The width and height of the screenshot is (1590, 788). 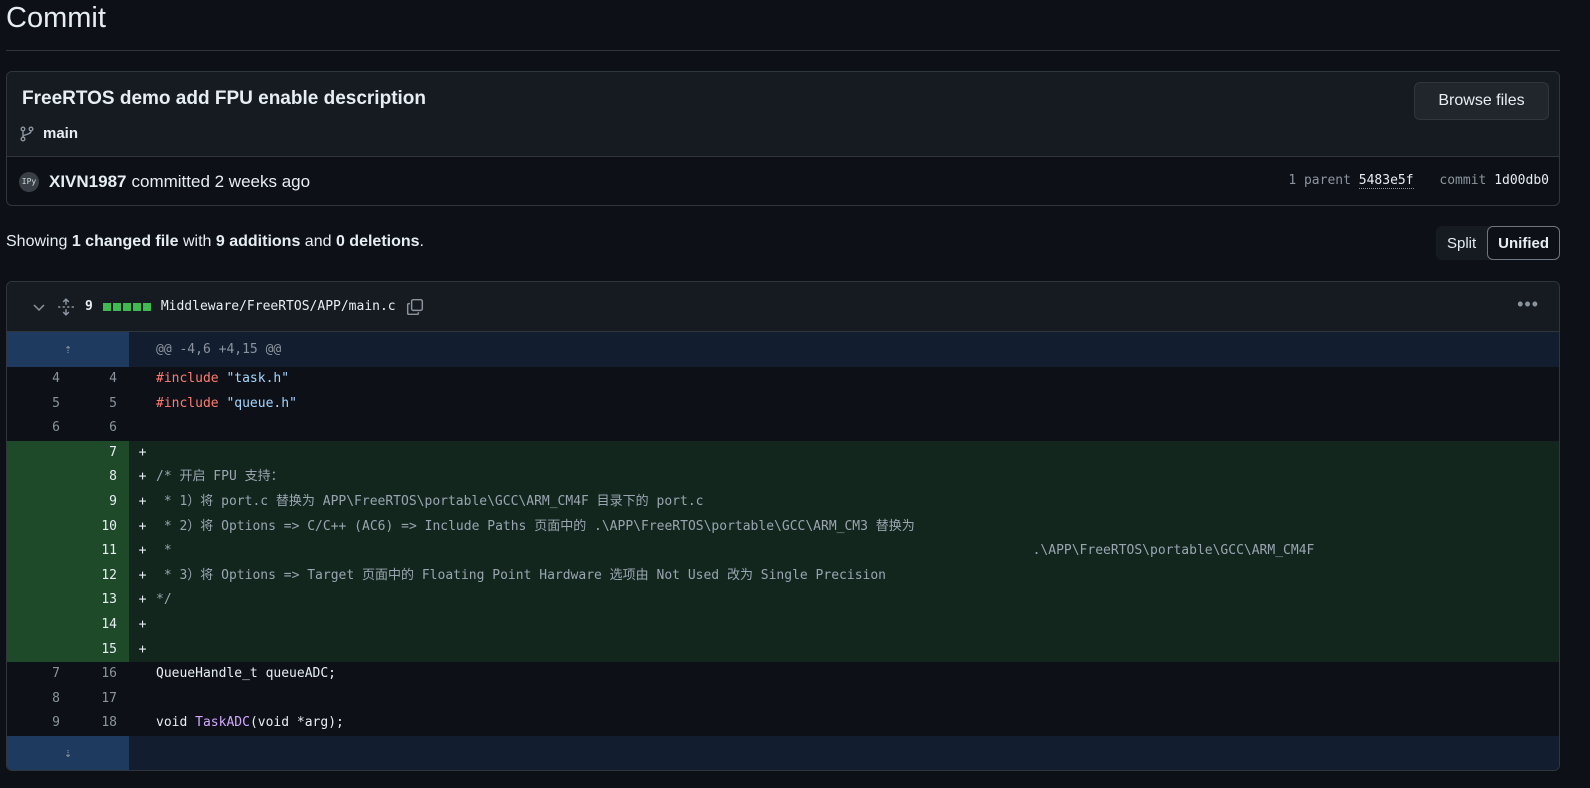 I want to click on expand-down-icon: ⇣, so click(x=68, y=752).